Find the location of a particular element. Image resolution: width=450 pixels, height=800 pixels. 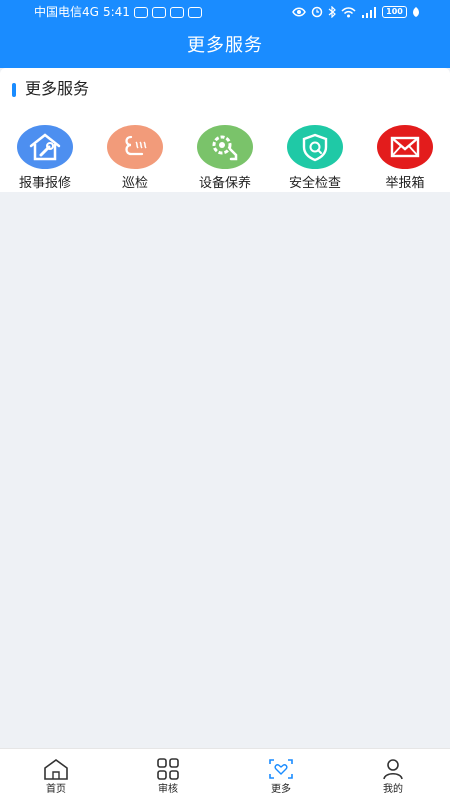

carrier-label: 中国电信4G is located at coordinates (66, 12).